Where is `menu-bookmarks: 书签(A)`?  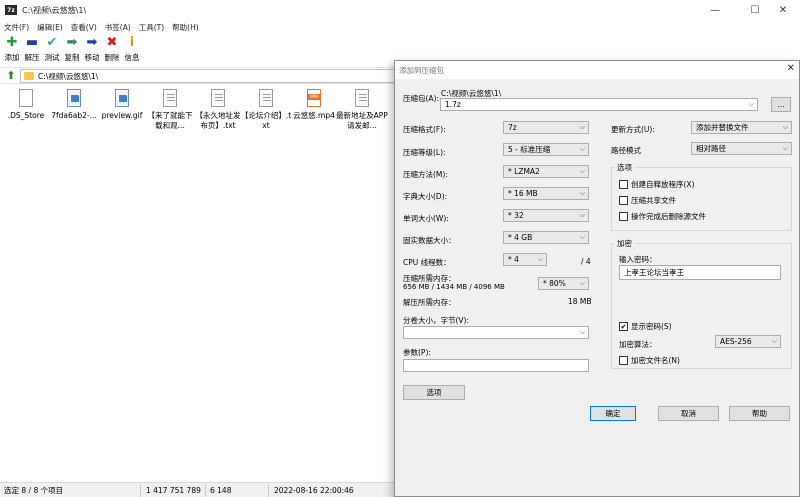
menu-bookmarks: 书签(A) is located at coordinates (118, 27).